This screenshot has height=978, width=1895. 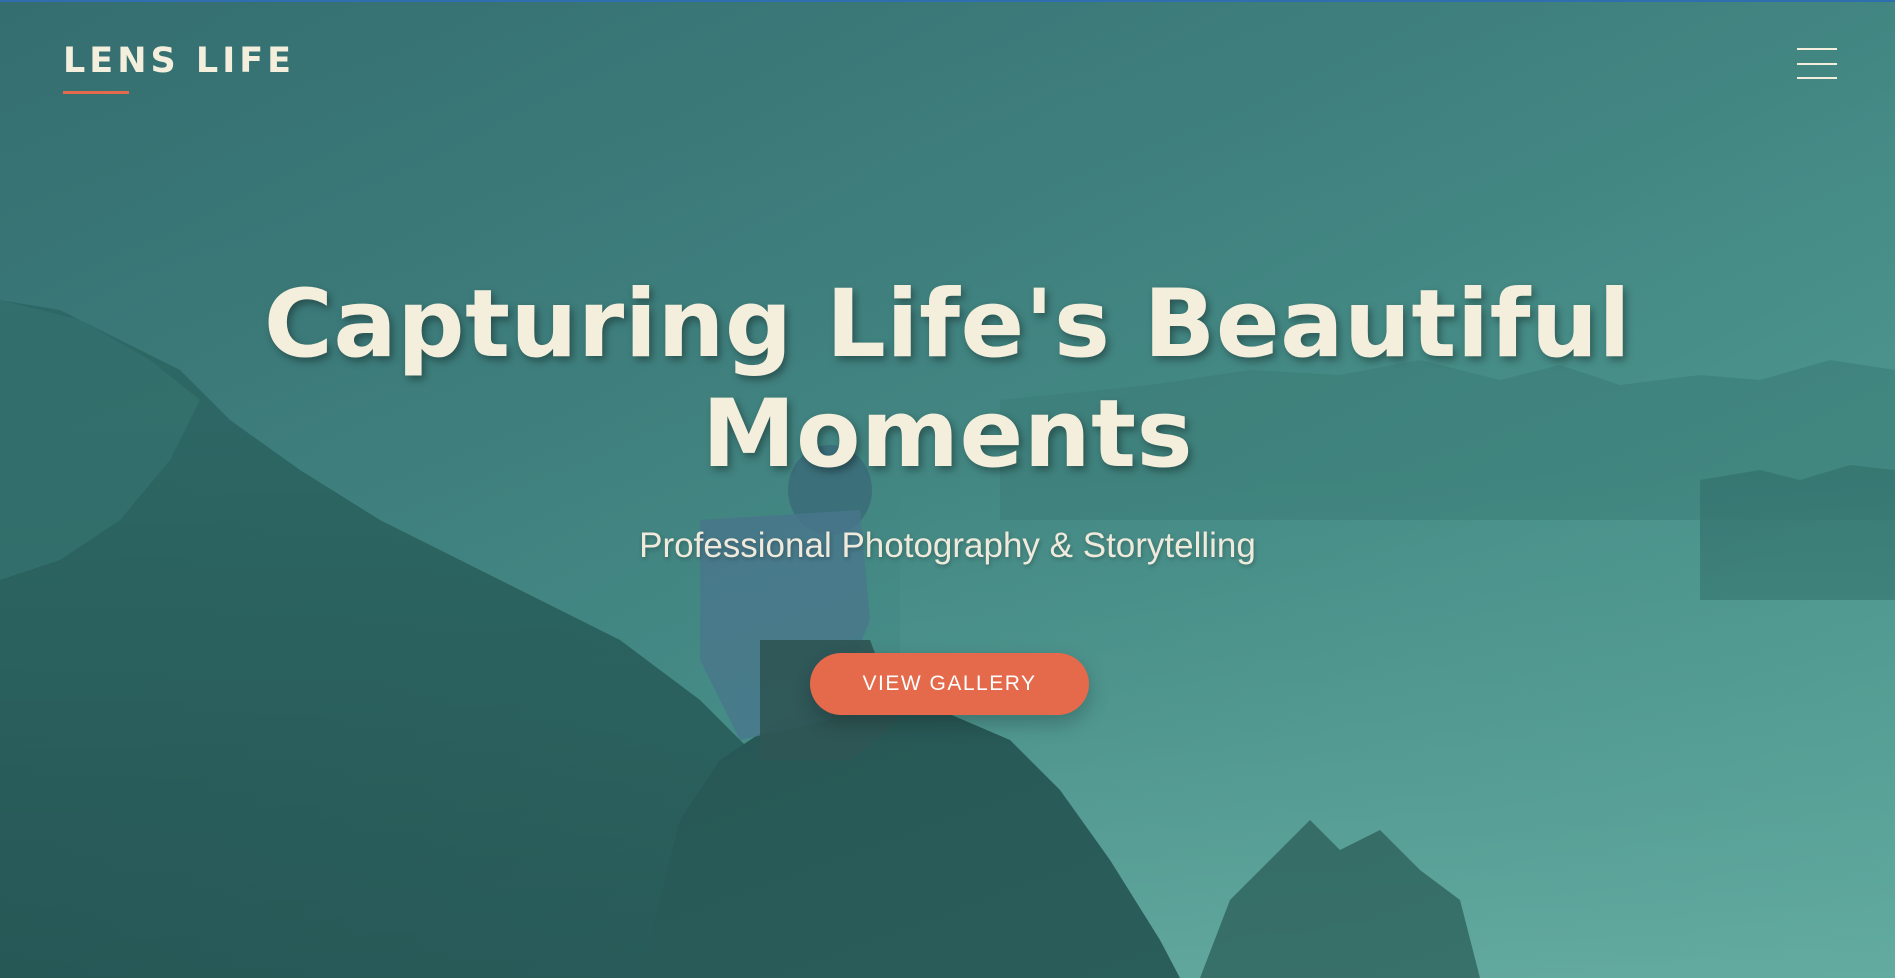 I want to click on hero-subtitle: Professional Photography & Storytelling, so click(x=947, y=545).